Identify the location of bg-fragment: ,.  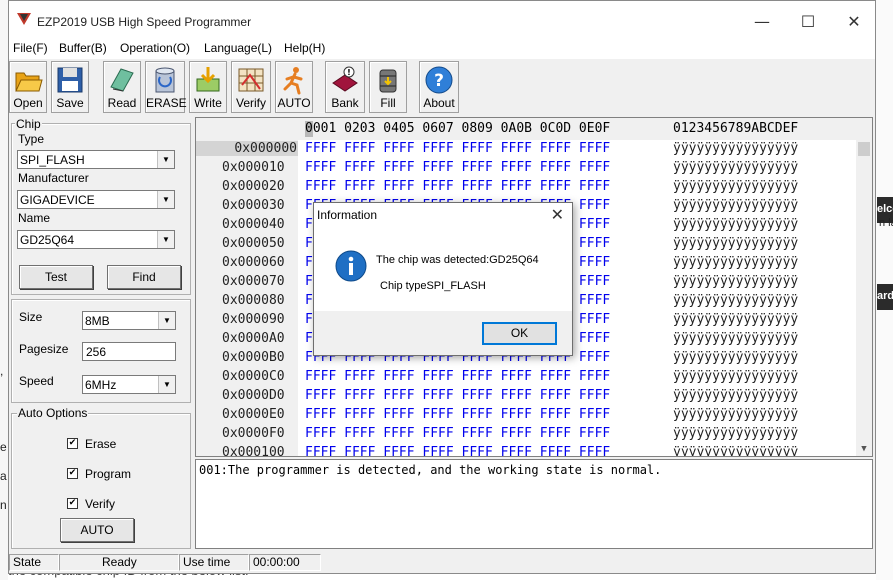
(2, 371).